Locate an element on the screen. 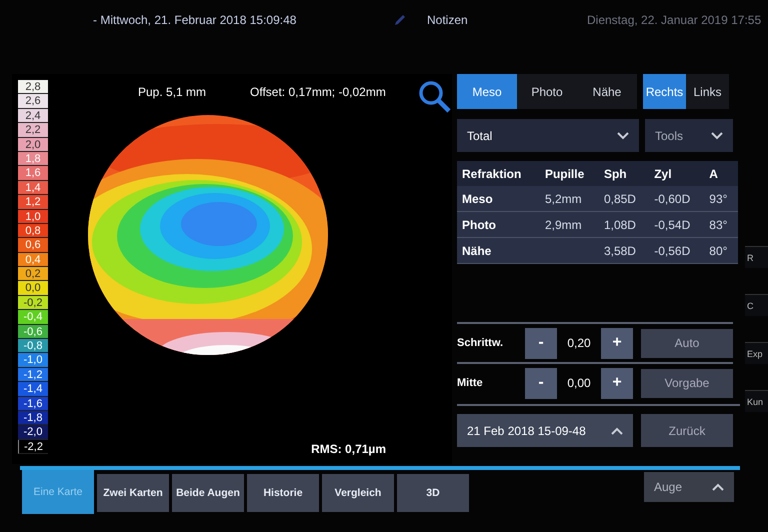  side-button: Kun is located at coordinates (756, 401).